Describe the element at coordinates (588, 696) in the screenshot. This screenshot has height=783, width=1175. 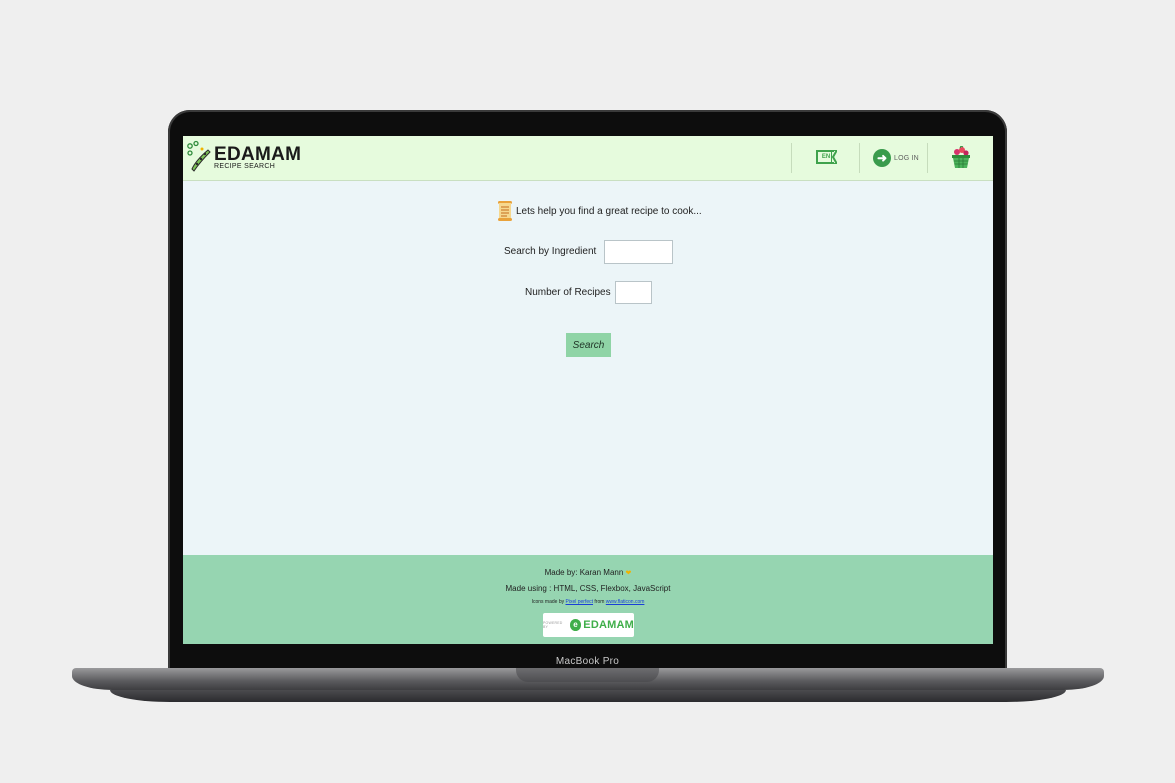
I see `laptop-base-edge` at that location.